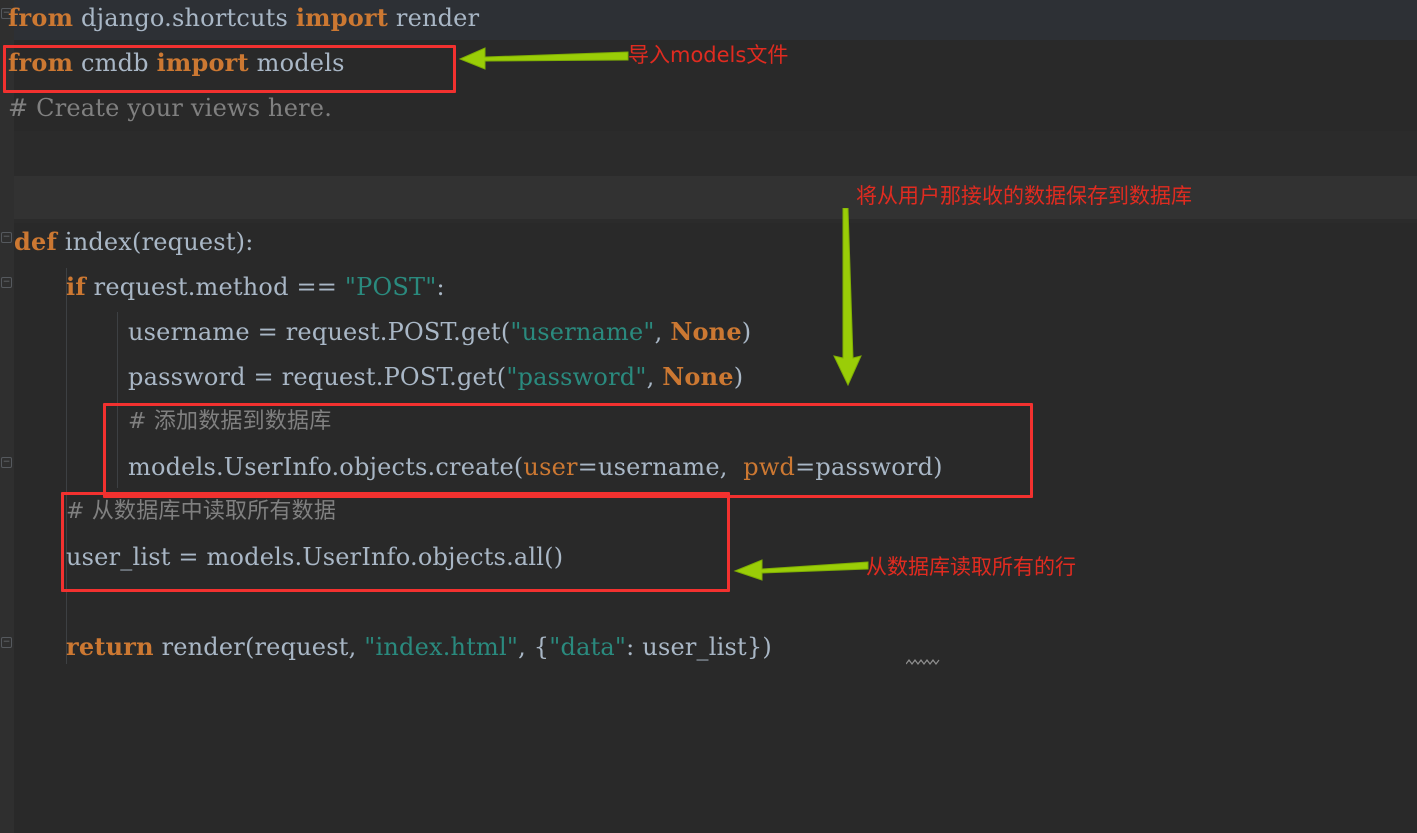 The width and height of the screenshot is (1417, 833). What do you see at coordinates (155, 242) in the screenshot?
I see `function-signature: index(request):` at bounding box center [155, 242].